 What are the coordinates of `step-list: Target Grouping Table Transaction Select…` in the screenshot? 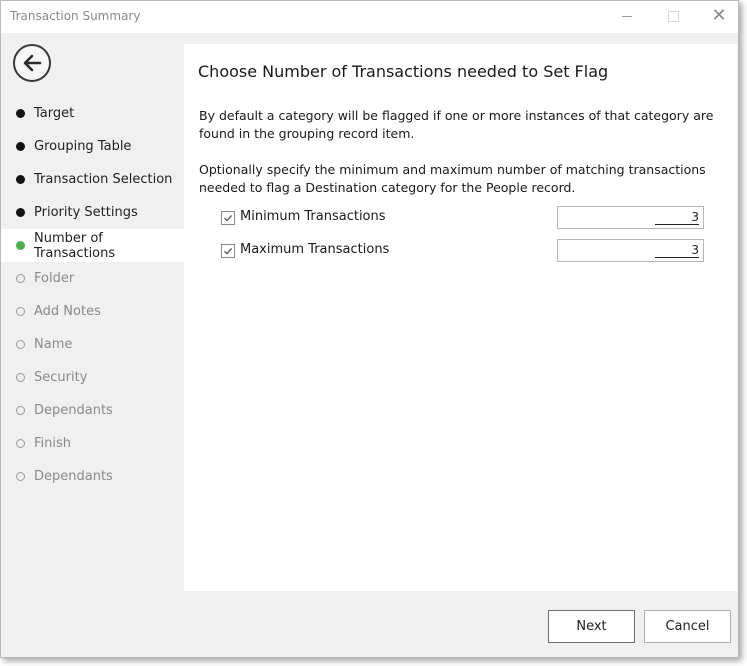 It's located at (92, 295).